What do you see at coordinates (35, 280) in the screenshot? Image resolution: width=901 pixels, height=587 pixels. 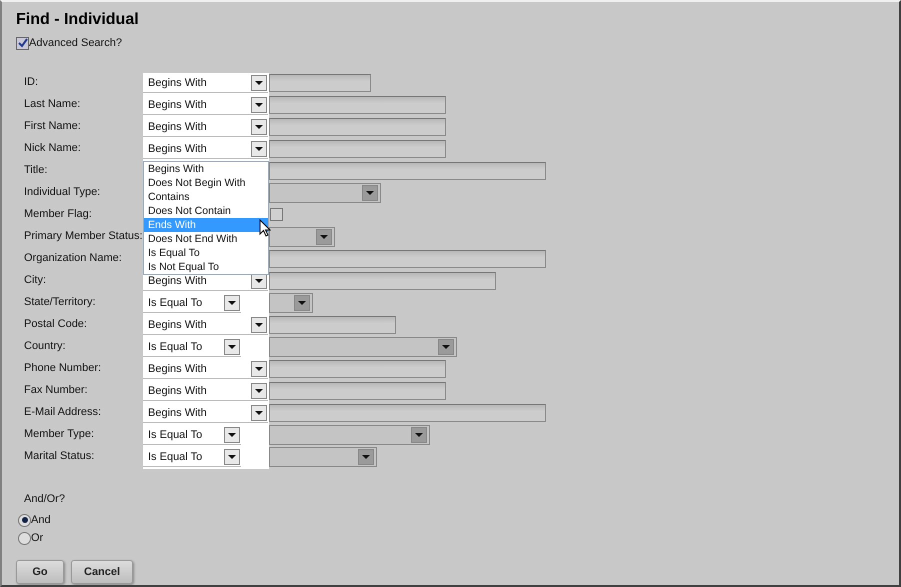 I see `field-label: City:` at bounding box center [35, 280].